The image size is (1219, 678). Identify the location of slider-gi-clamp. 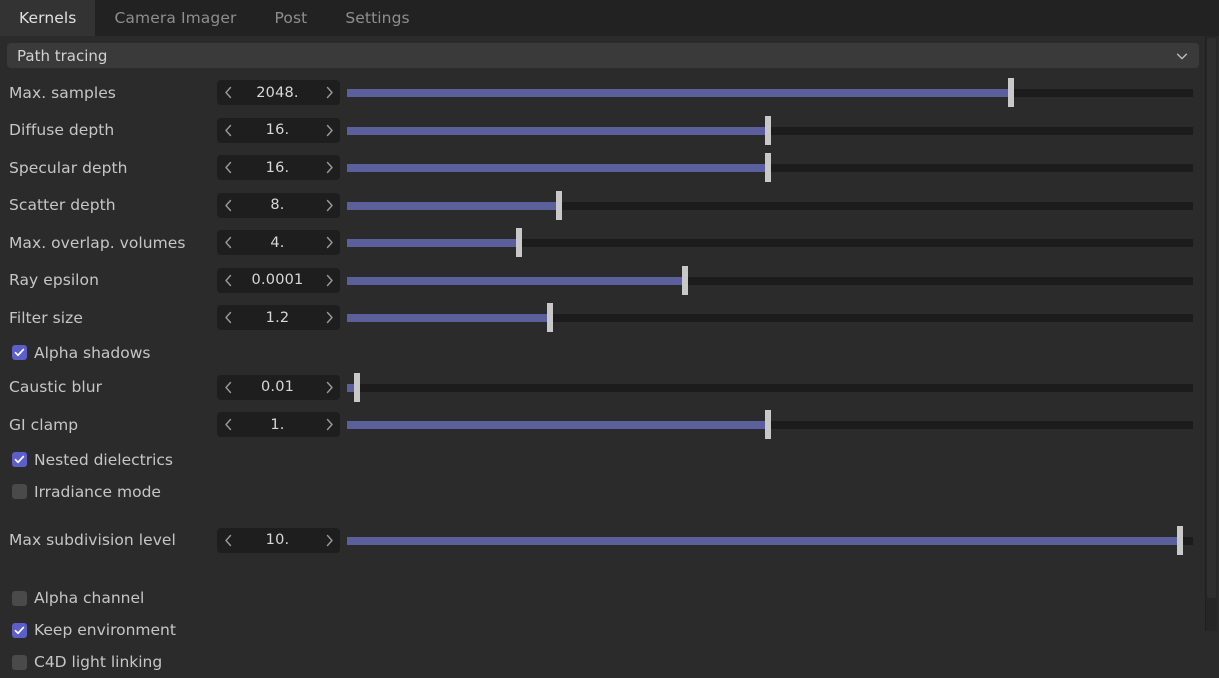
(770, 425).